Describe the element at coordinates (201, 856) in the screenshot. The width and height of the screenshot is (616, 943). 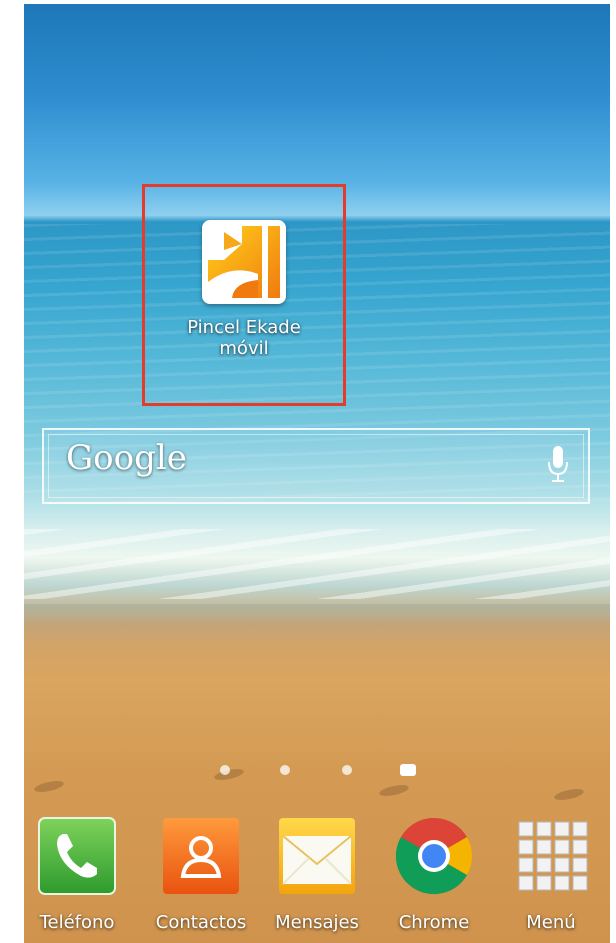
I see `contacts-icon` at that location.